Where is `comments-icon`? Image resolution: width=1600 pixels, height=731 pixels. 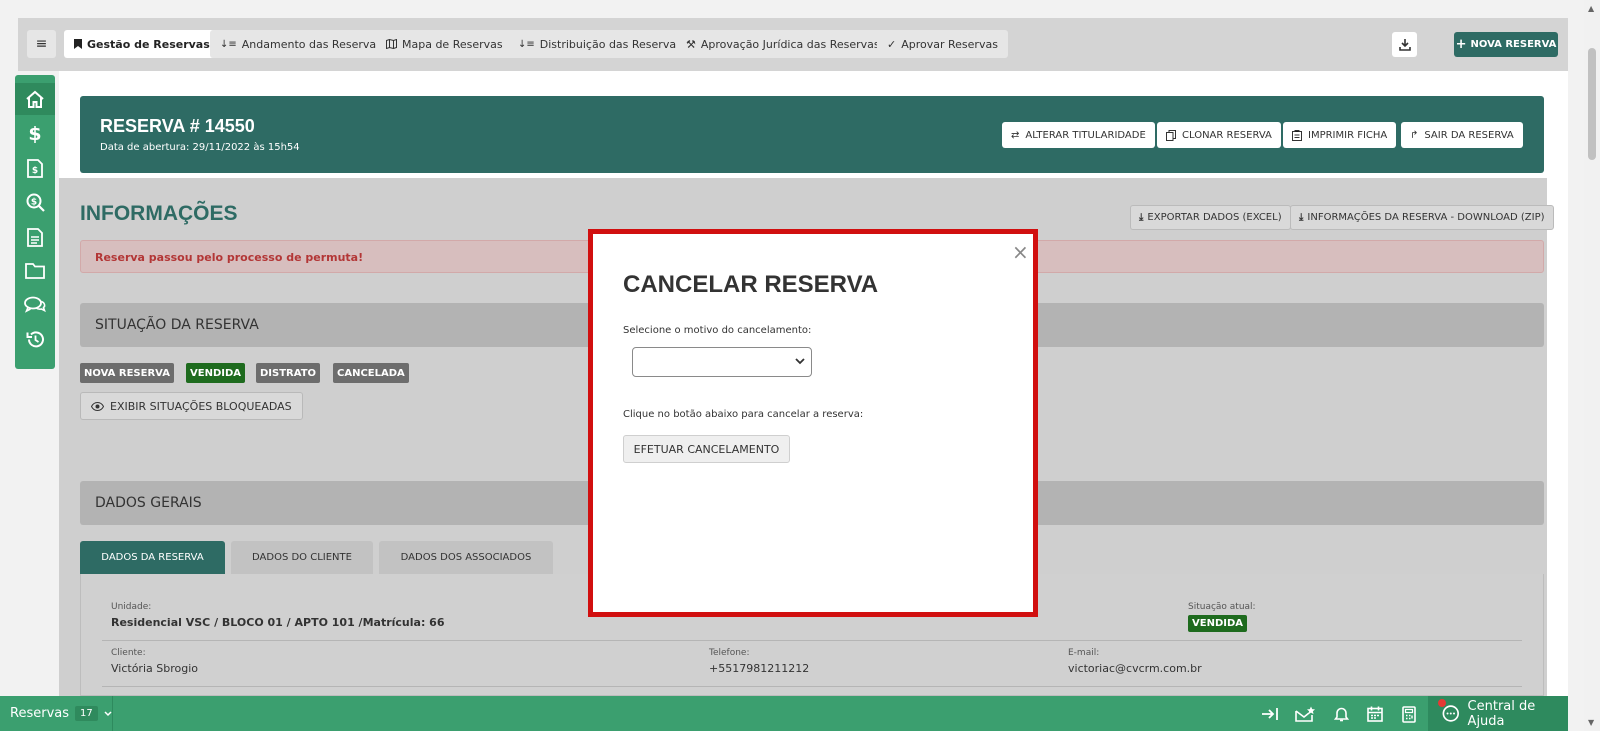
comments-icon is located at coordinates (35, 304).